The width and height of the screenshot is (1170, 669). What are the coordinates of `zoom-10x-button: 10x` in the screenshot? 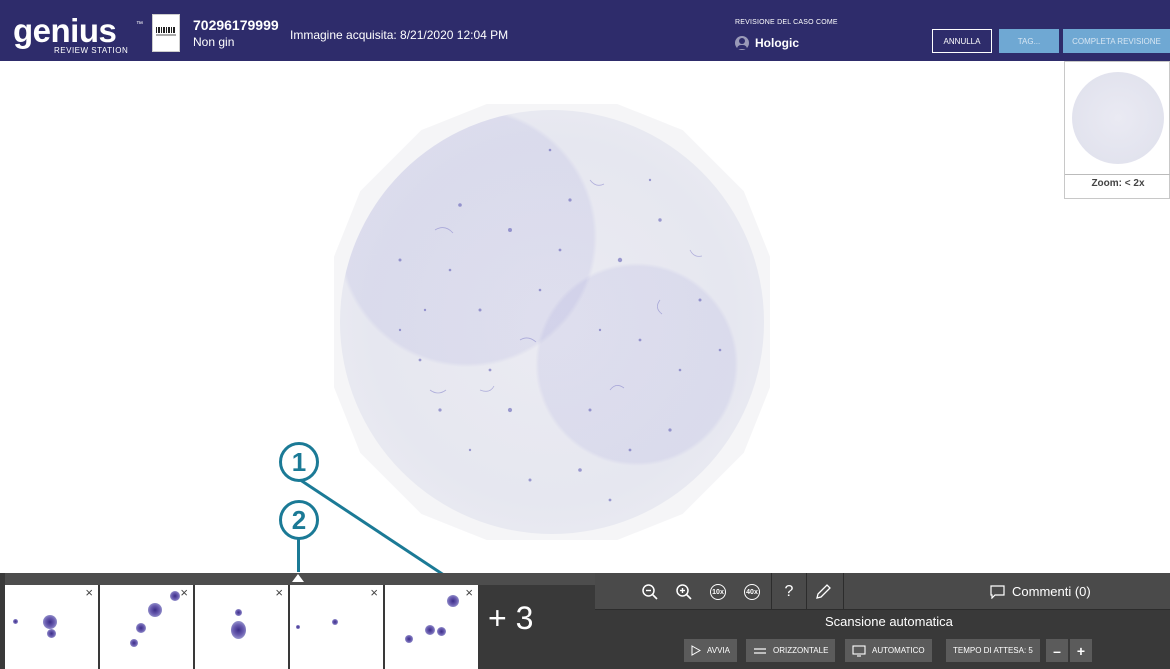 It's located at (718, 592).